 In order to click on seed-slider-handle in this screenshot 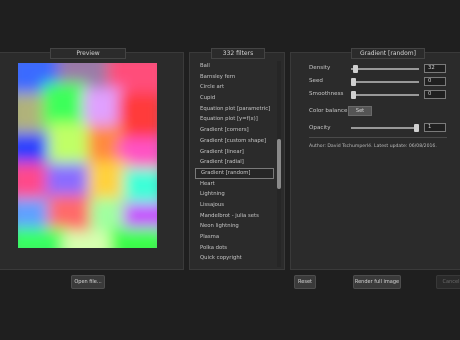, I will do `click(353, 82)`.